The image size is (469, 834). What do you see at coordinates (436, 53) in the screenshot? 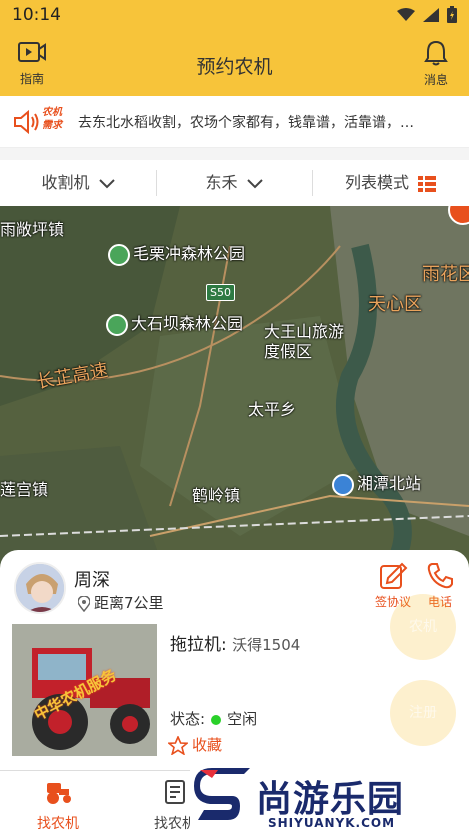
I see `bell-icon` at bounding box center [436, 53].